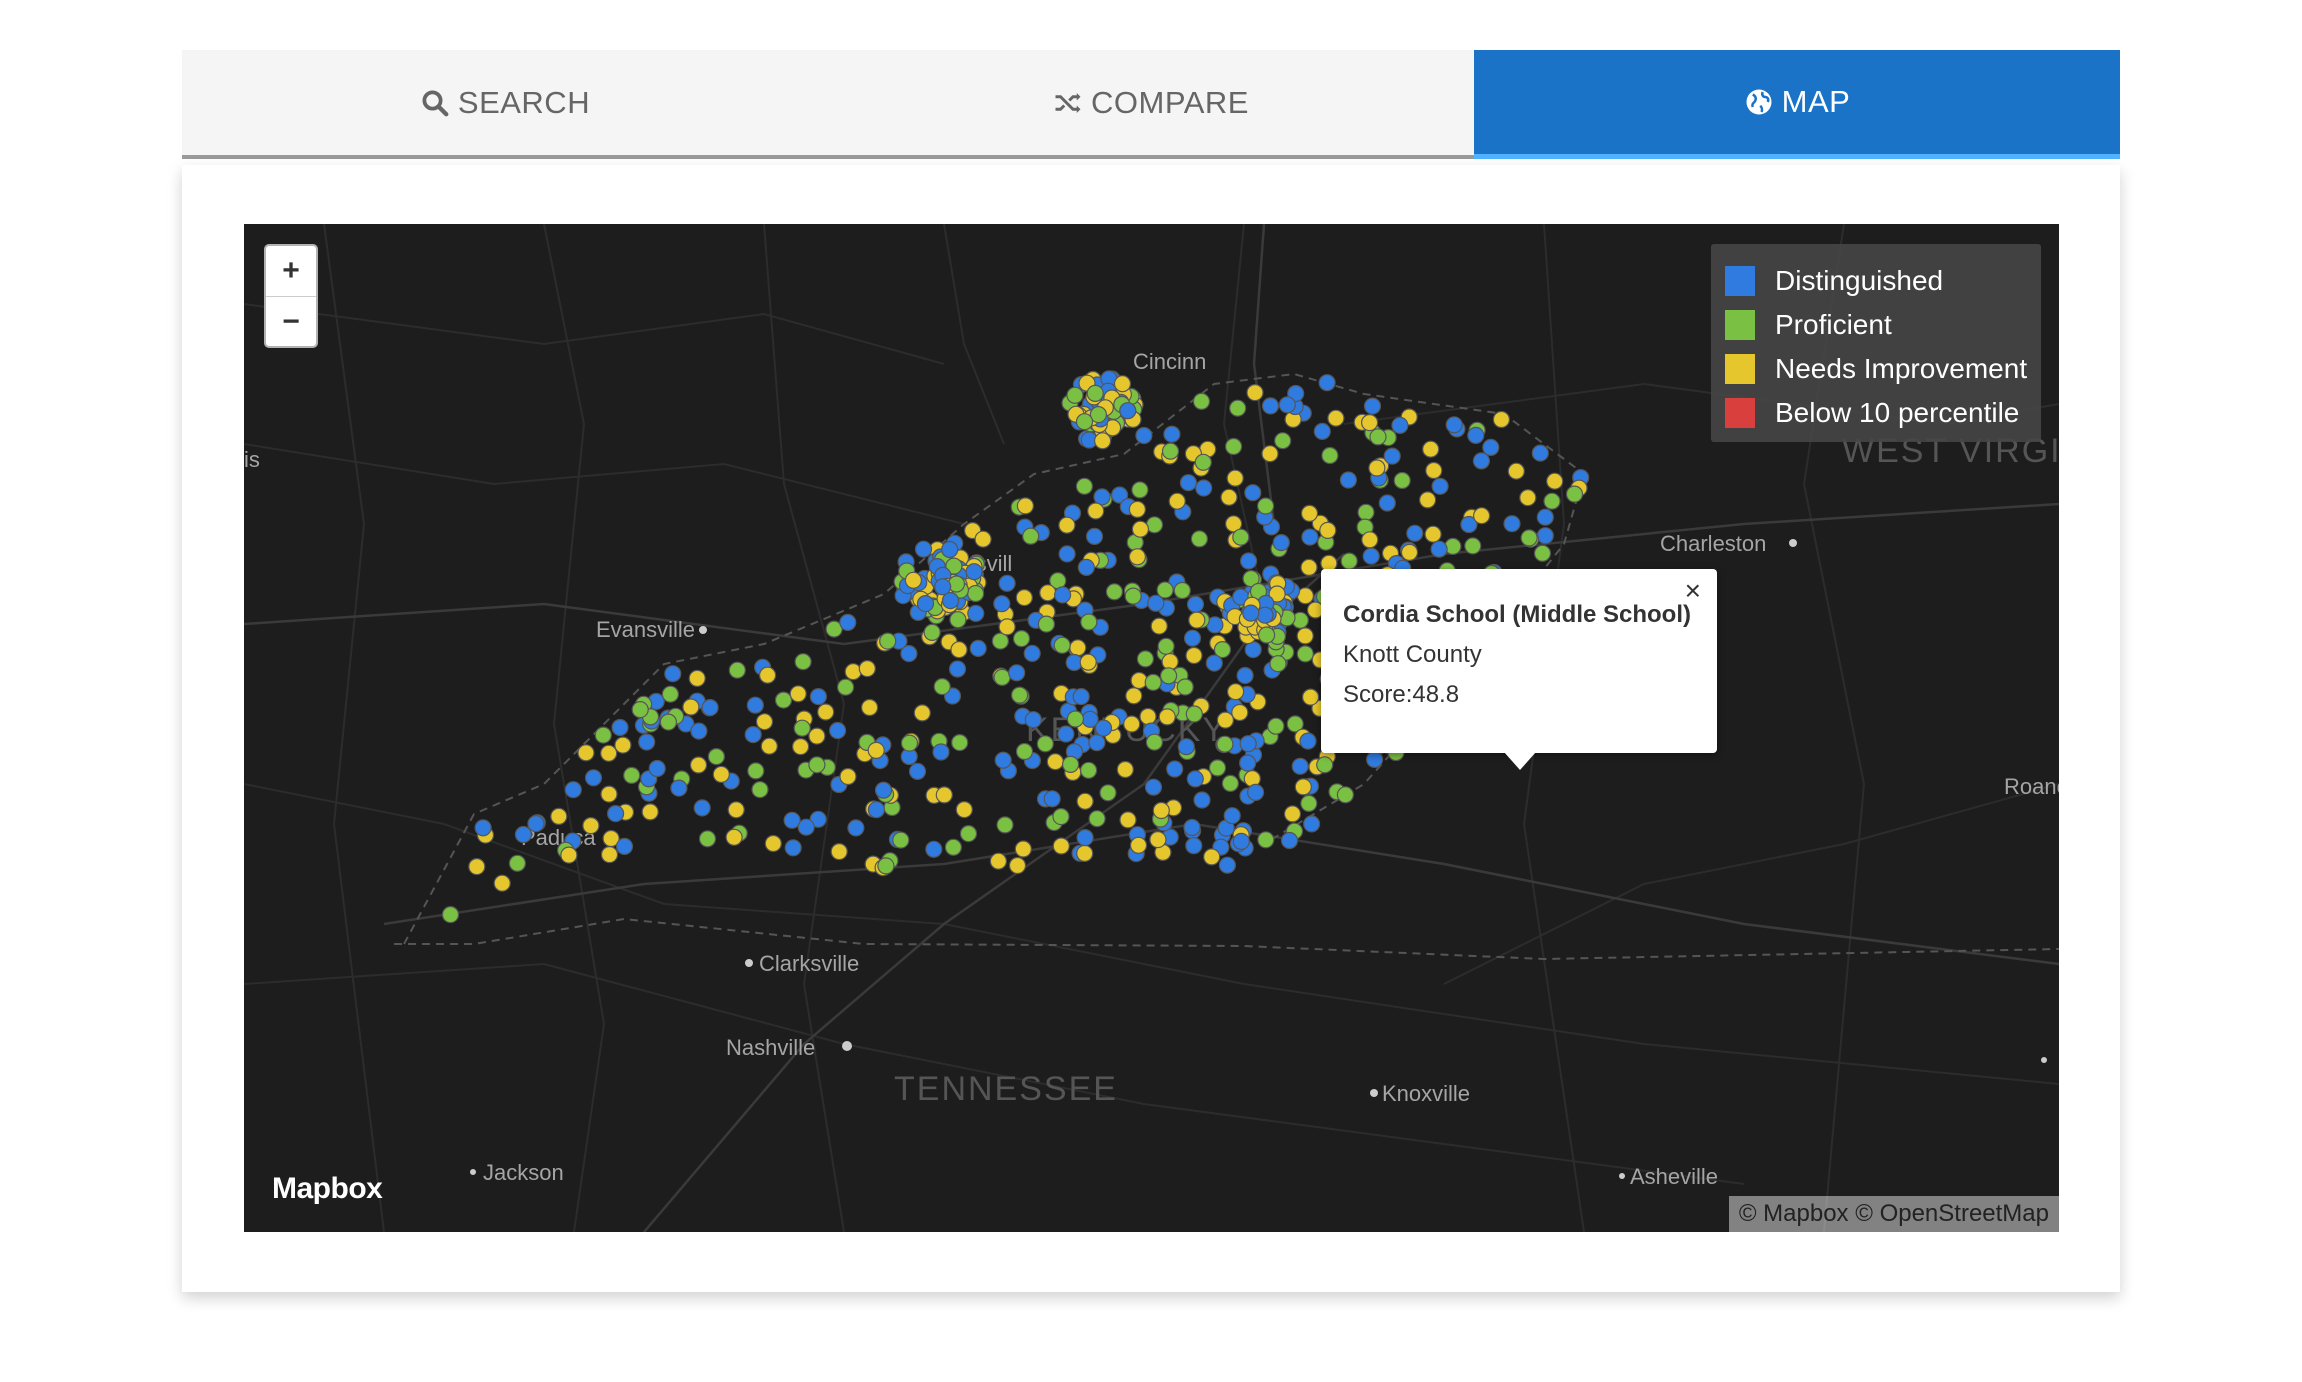 The height and width of the screenshot is (1382, 2302). Describe the element at coordinates (505, 102) in the screenshot. I see `tab-search: SEARCH` at that location.